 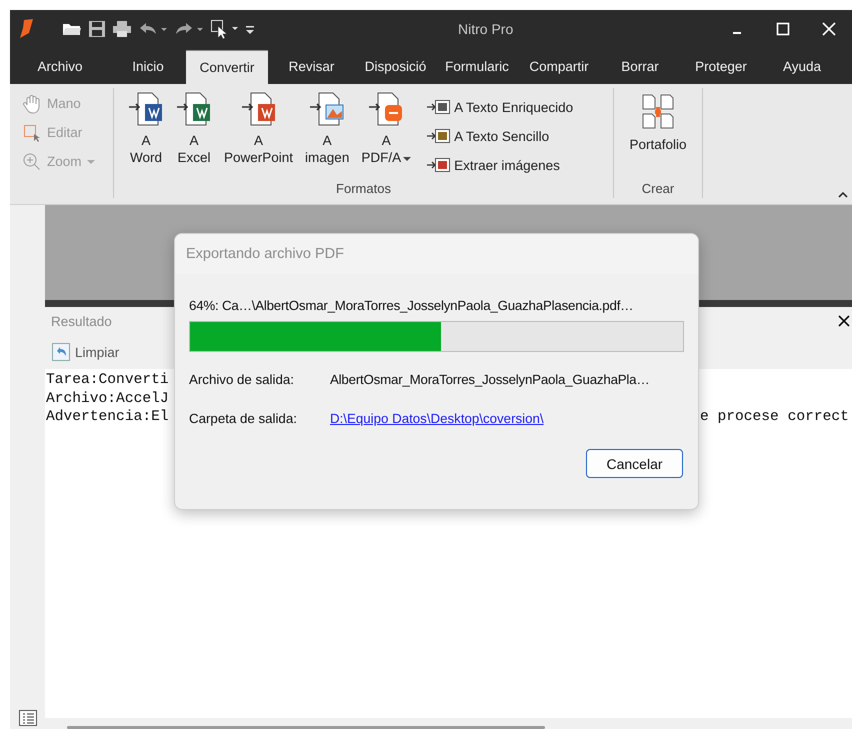 What do you see at coordinates (559, 66) in the screenshot?
I see `ribbon-tab: Compartir` at bounding box center [559, 66].